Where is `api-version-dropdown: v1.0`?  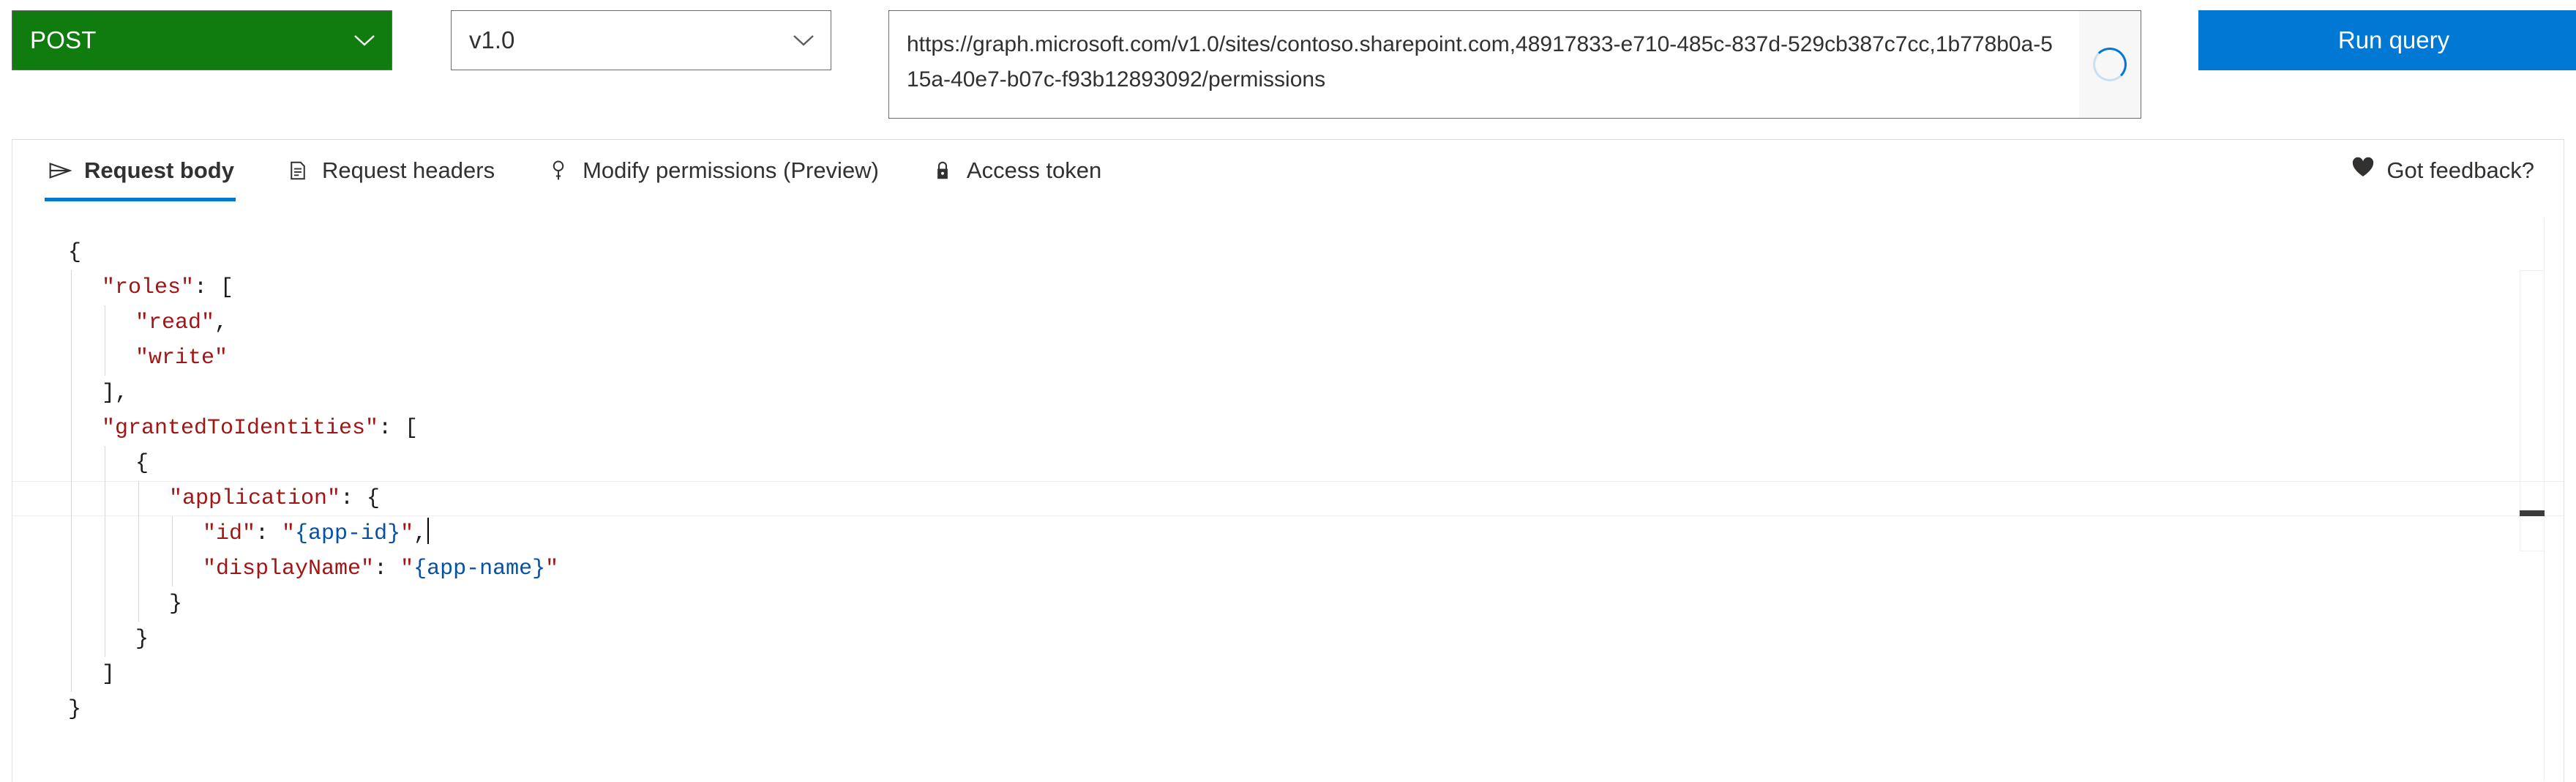 api-version-dropdown: v1.0 is located at coordinates (641, 40).